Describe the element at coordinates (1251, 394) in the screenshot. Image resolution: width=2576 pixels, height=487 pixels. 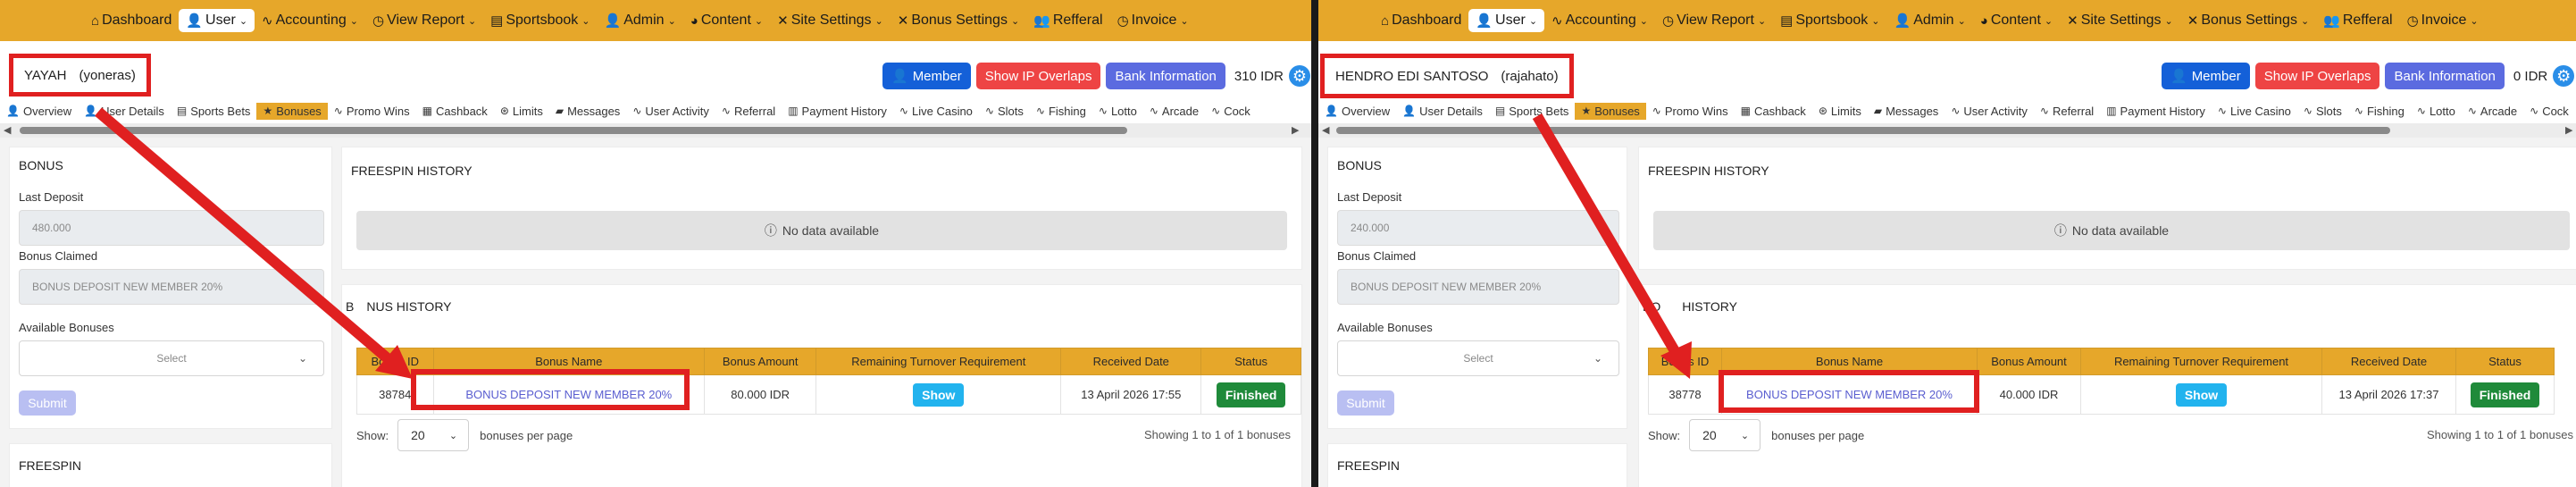
I see `status-badge: Finished` at that location.